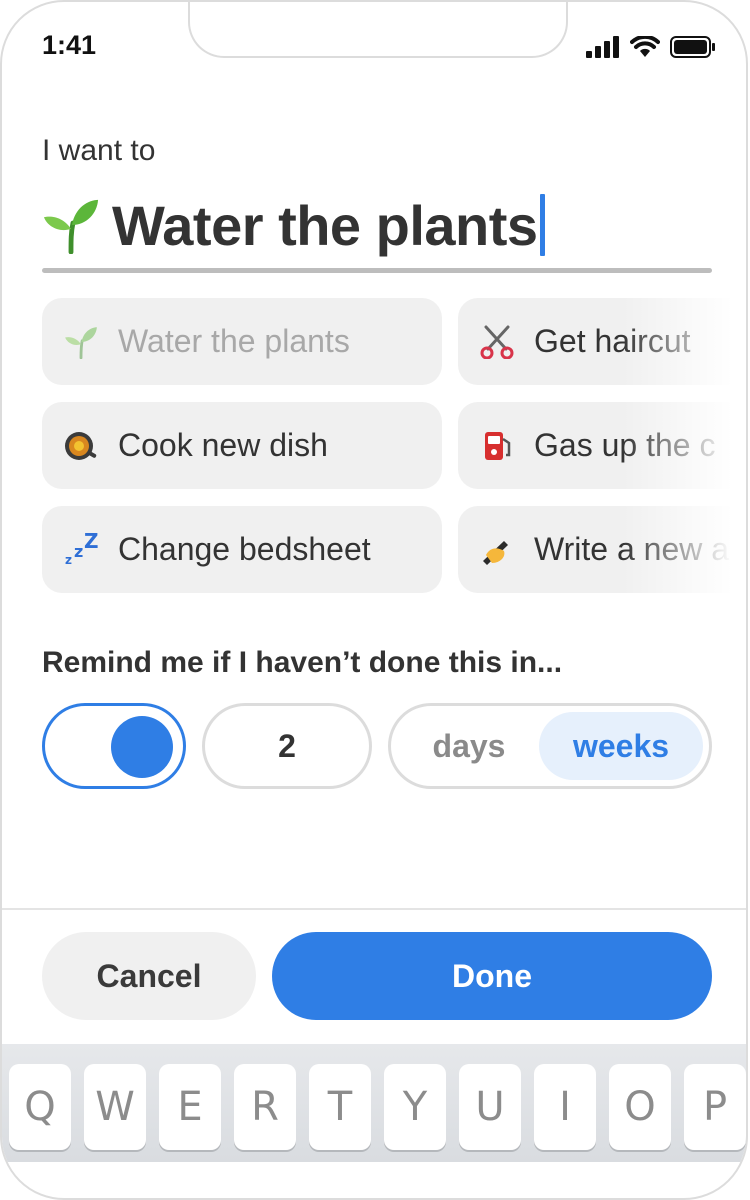 The width and height of the screenshot is (750, 1200). I want to click on suggestion-chip-haircut: Get haircut, so click(602, 341).